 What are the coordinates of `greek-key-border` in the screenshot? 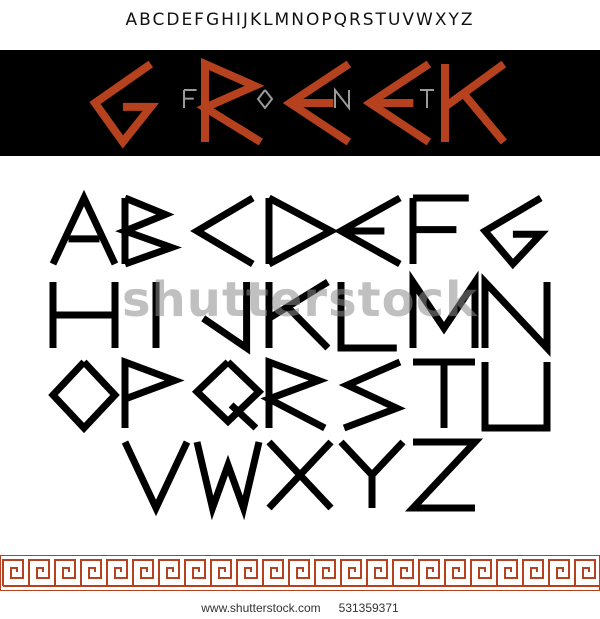 It's located at (300, 573).